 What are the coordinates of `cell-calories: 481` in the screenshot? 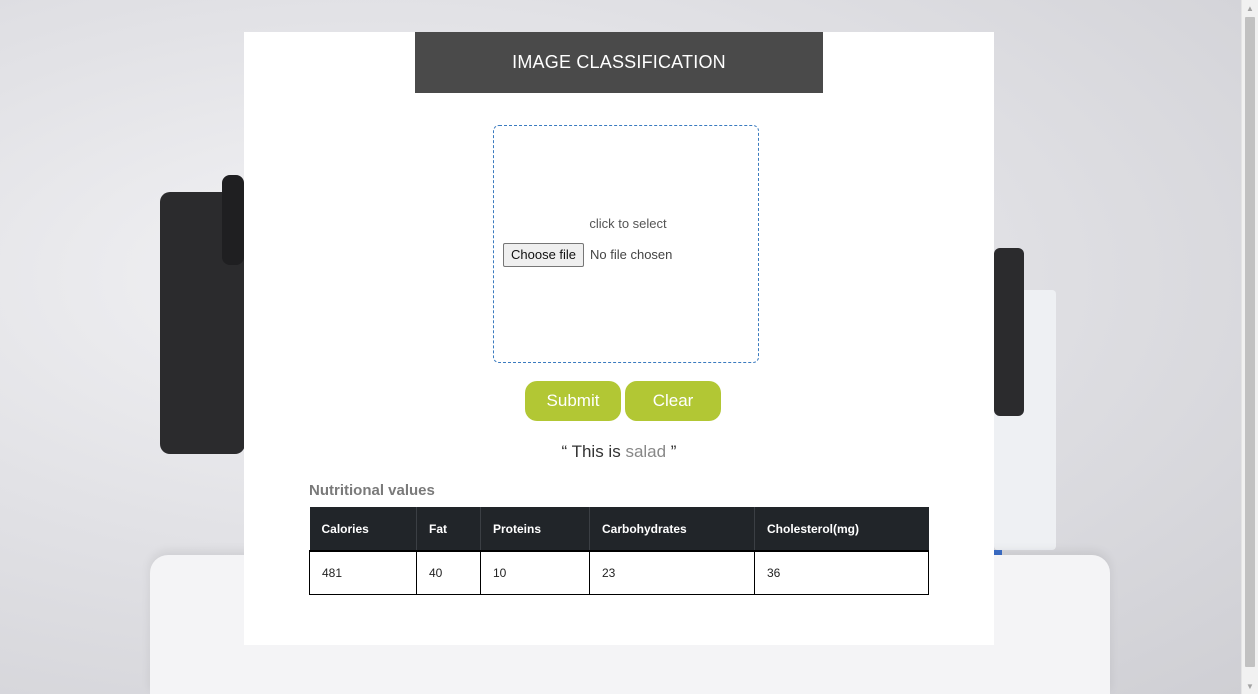 It's located at (363, 572).